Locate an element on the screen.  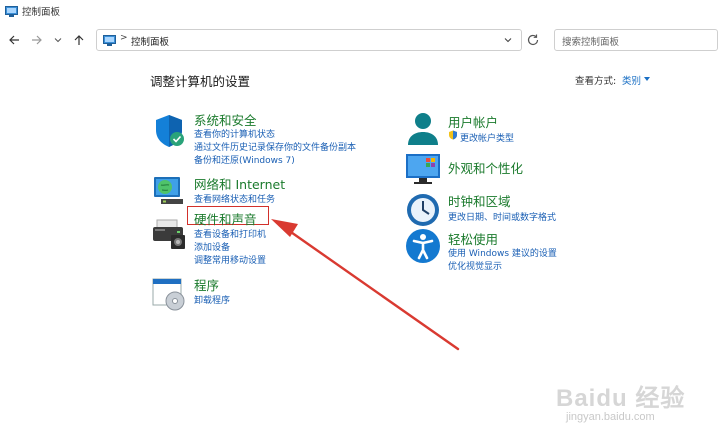
baidu-watermark-logo: Baidu 经验 jingyan.baidu.com is located at coordinates (621, 400).